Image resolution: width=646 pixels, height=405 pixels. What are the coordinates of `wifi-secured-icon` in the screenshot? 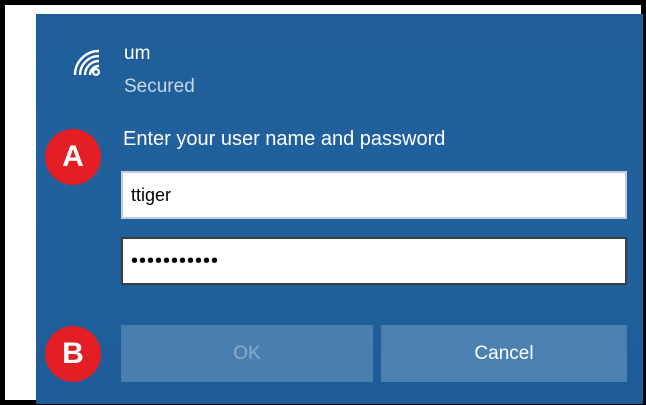 It's located at (86, 62).